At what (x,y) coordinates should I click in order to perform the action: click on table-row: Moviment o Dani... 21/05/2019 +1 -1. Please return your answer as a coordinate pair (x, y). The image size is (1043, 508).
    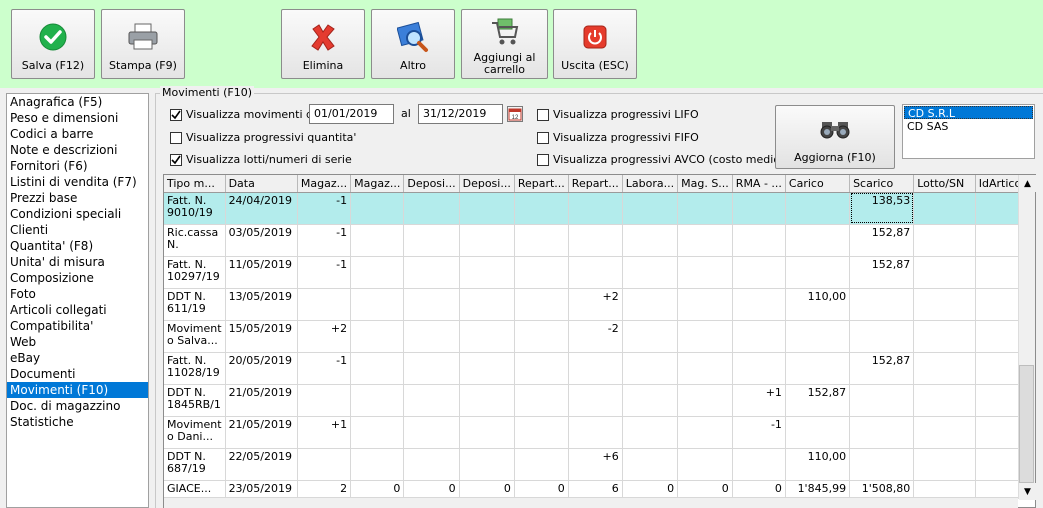
    Looking at the image, I should click on (599, 432).